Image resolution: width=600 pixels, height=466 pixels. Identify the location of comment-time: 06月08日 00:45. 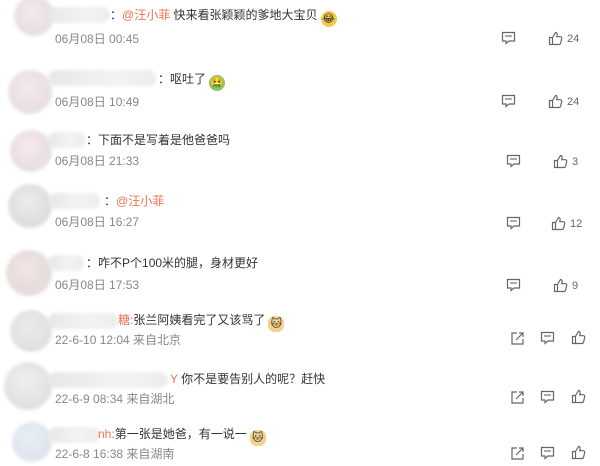
(97, 39).